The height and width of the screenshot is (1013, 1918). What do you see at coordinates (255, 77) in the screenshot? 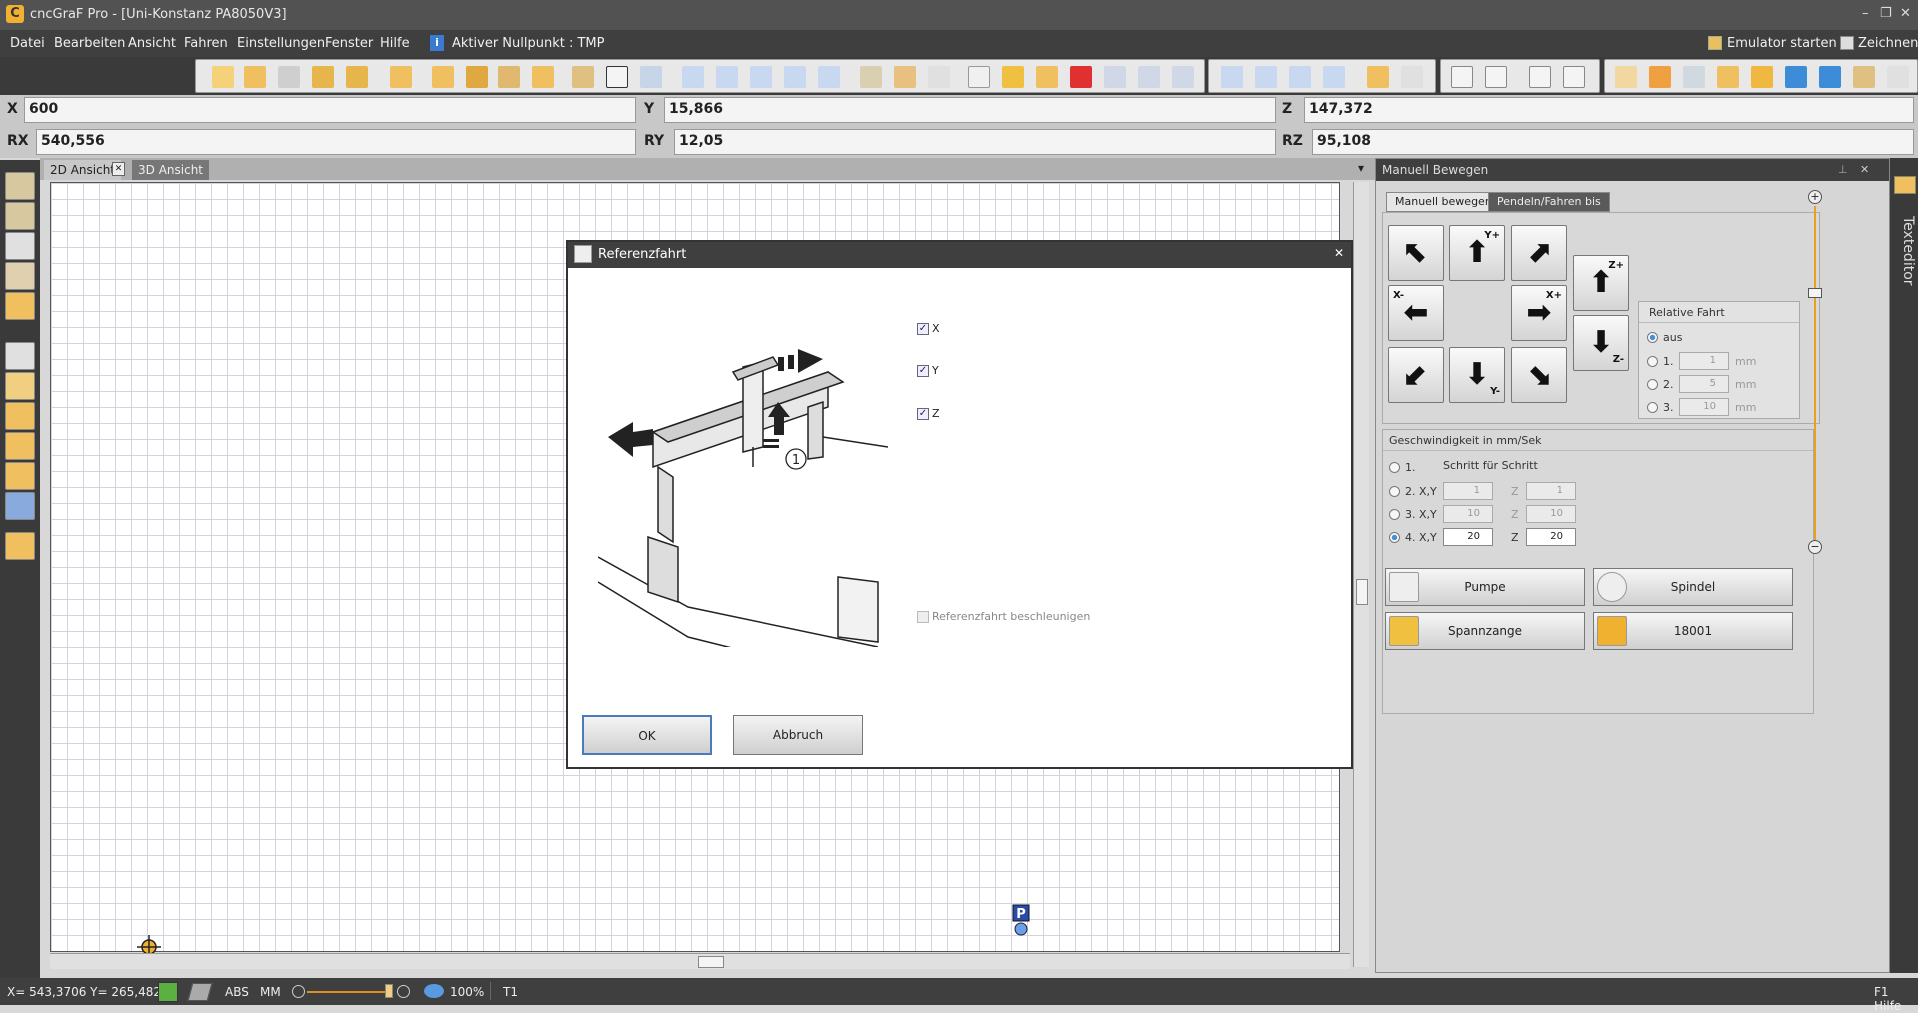
I see `open-file-icon` at bounding box center [255, 77].